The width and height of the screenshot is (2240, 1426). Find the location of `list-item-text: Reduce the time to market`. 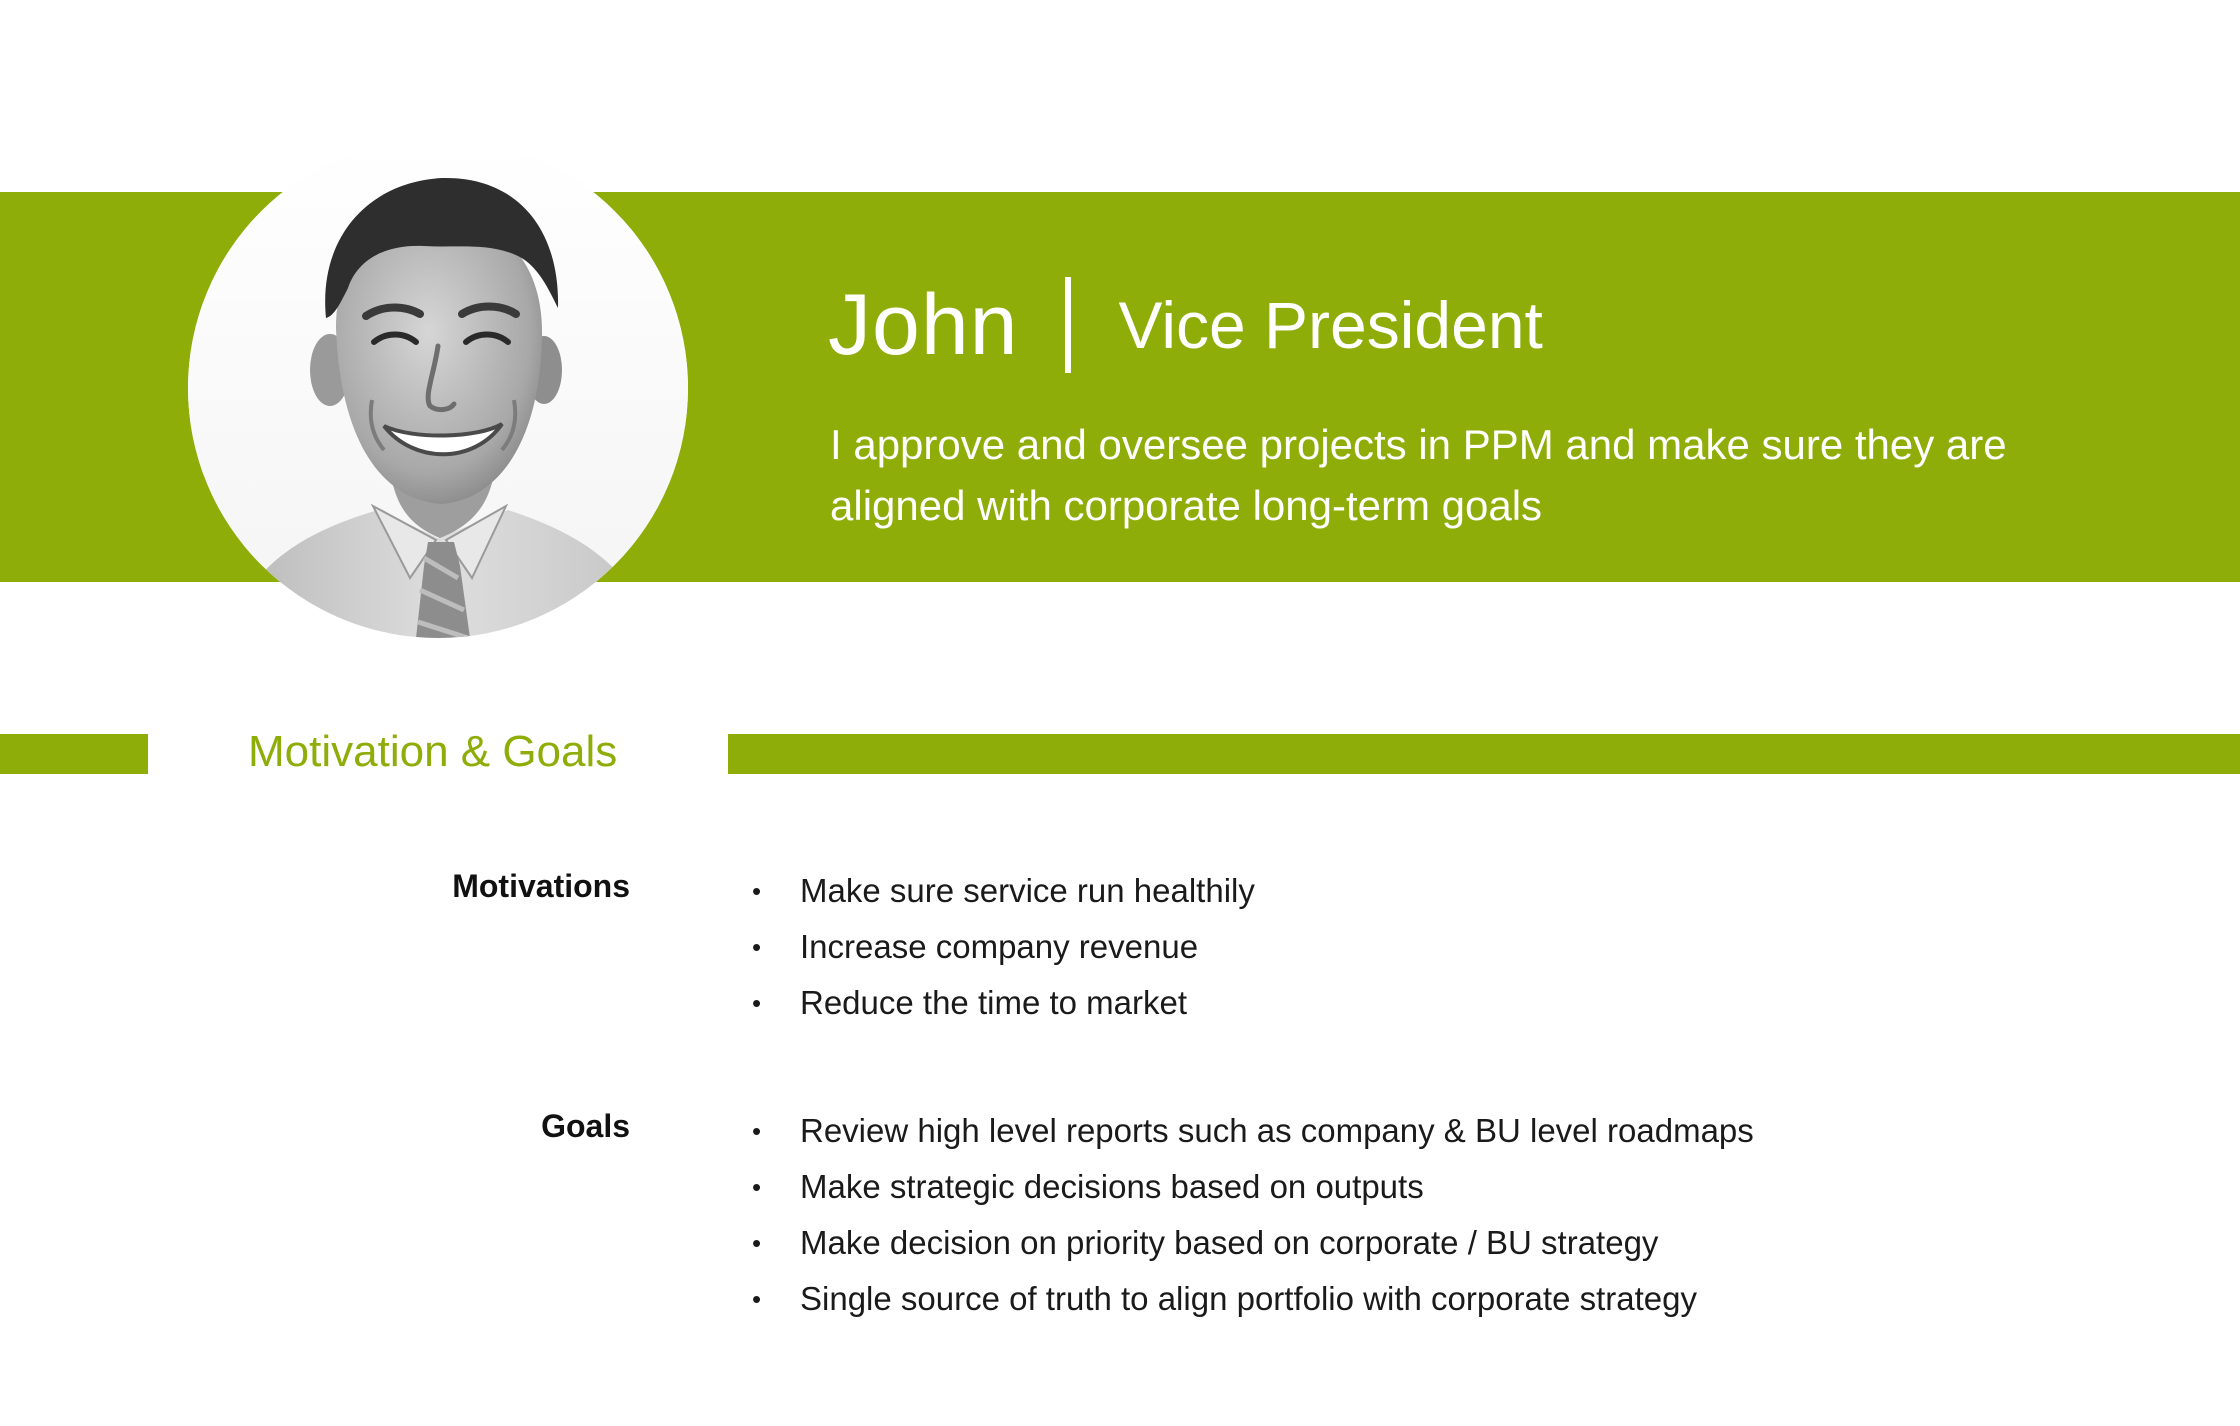

list-item-text: Reduce the time to market is located at coordinates (994, 1002).